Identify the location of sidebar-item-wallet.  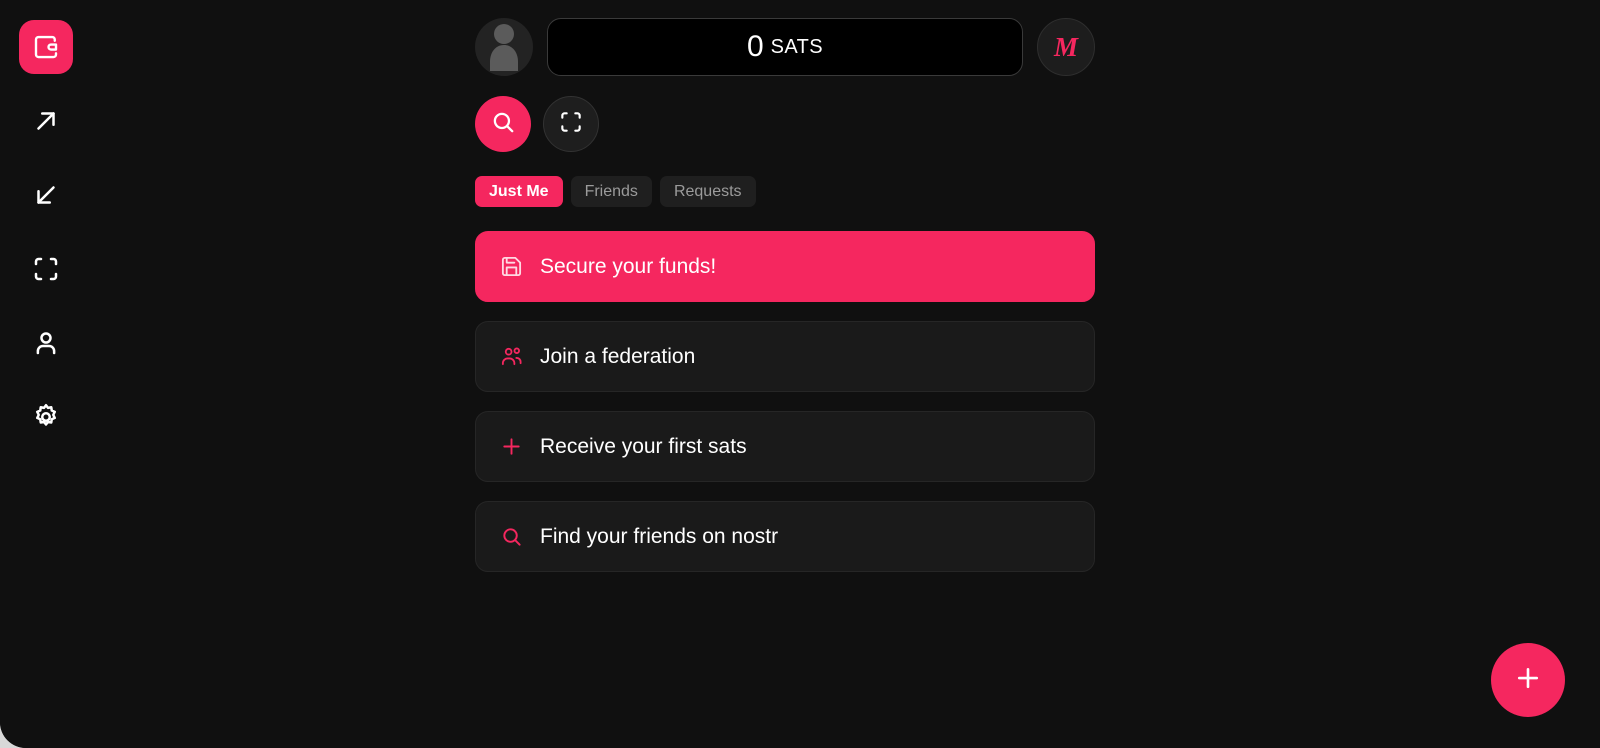
(46, 47).